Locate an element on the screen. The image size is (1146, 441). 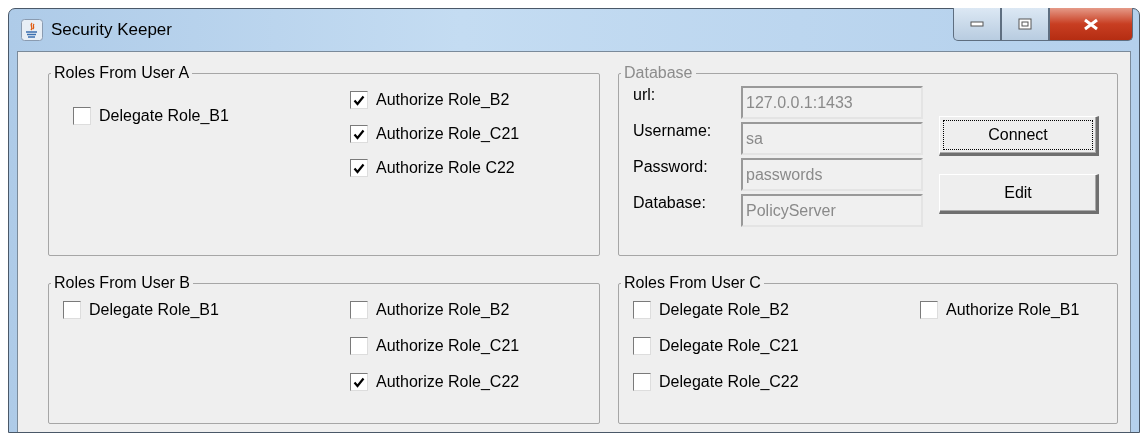
minimize-icon is located at coordinates (977, 24).